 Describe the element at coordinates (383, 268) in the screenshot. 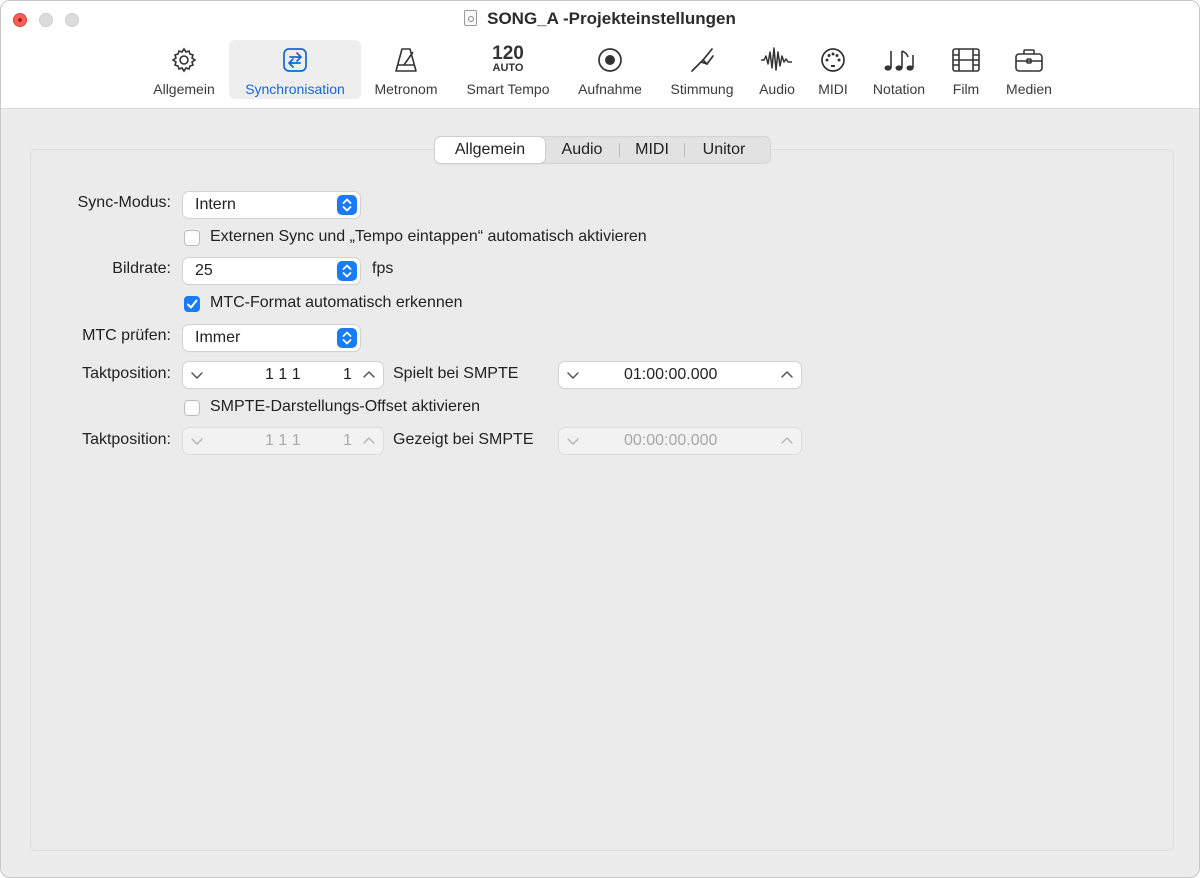

I see `frame-rate-unit: fps` at that location.